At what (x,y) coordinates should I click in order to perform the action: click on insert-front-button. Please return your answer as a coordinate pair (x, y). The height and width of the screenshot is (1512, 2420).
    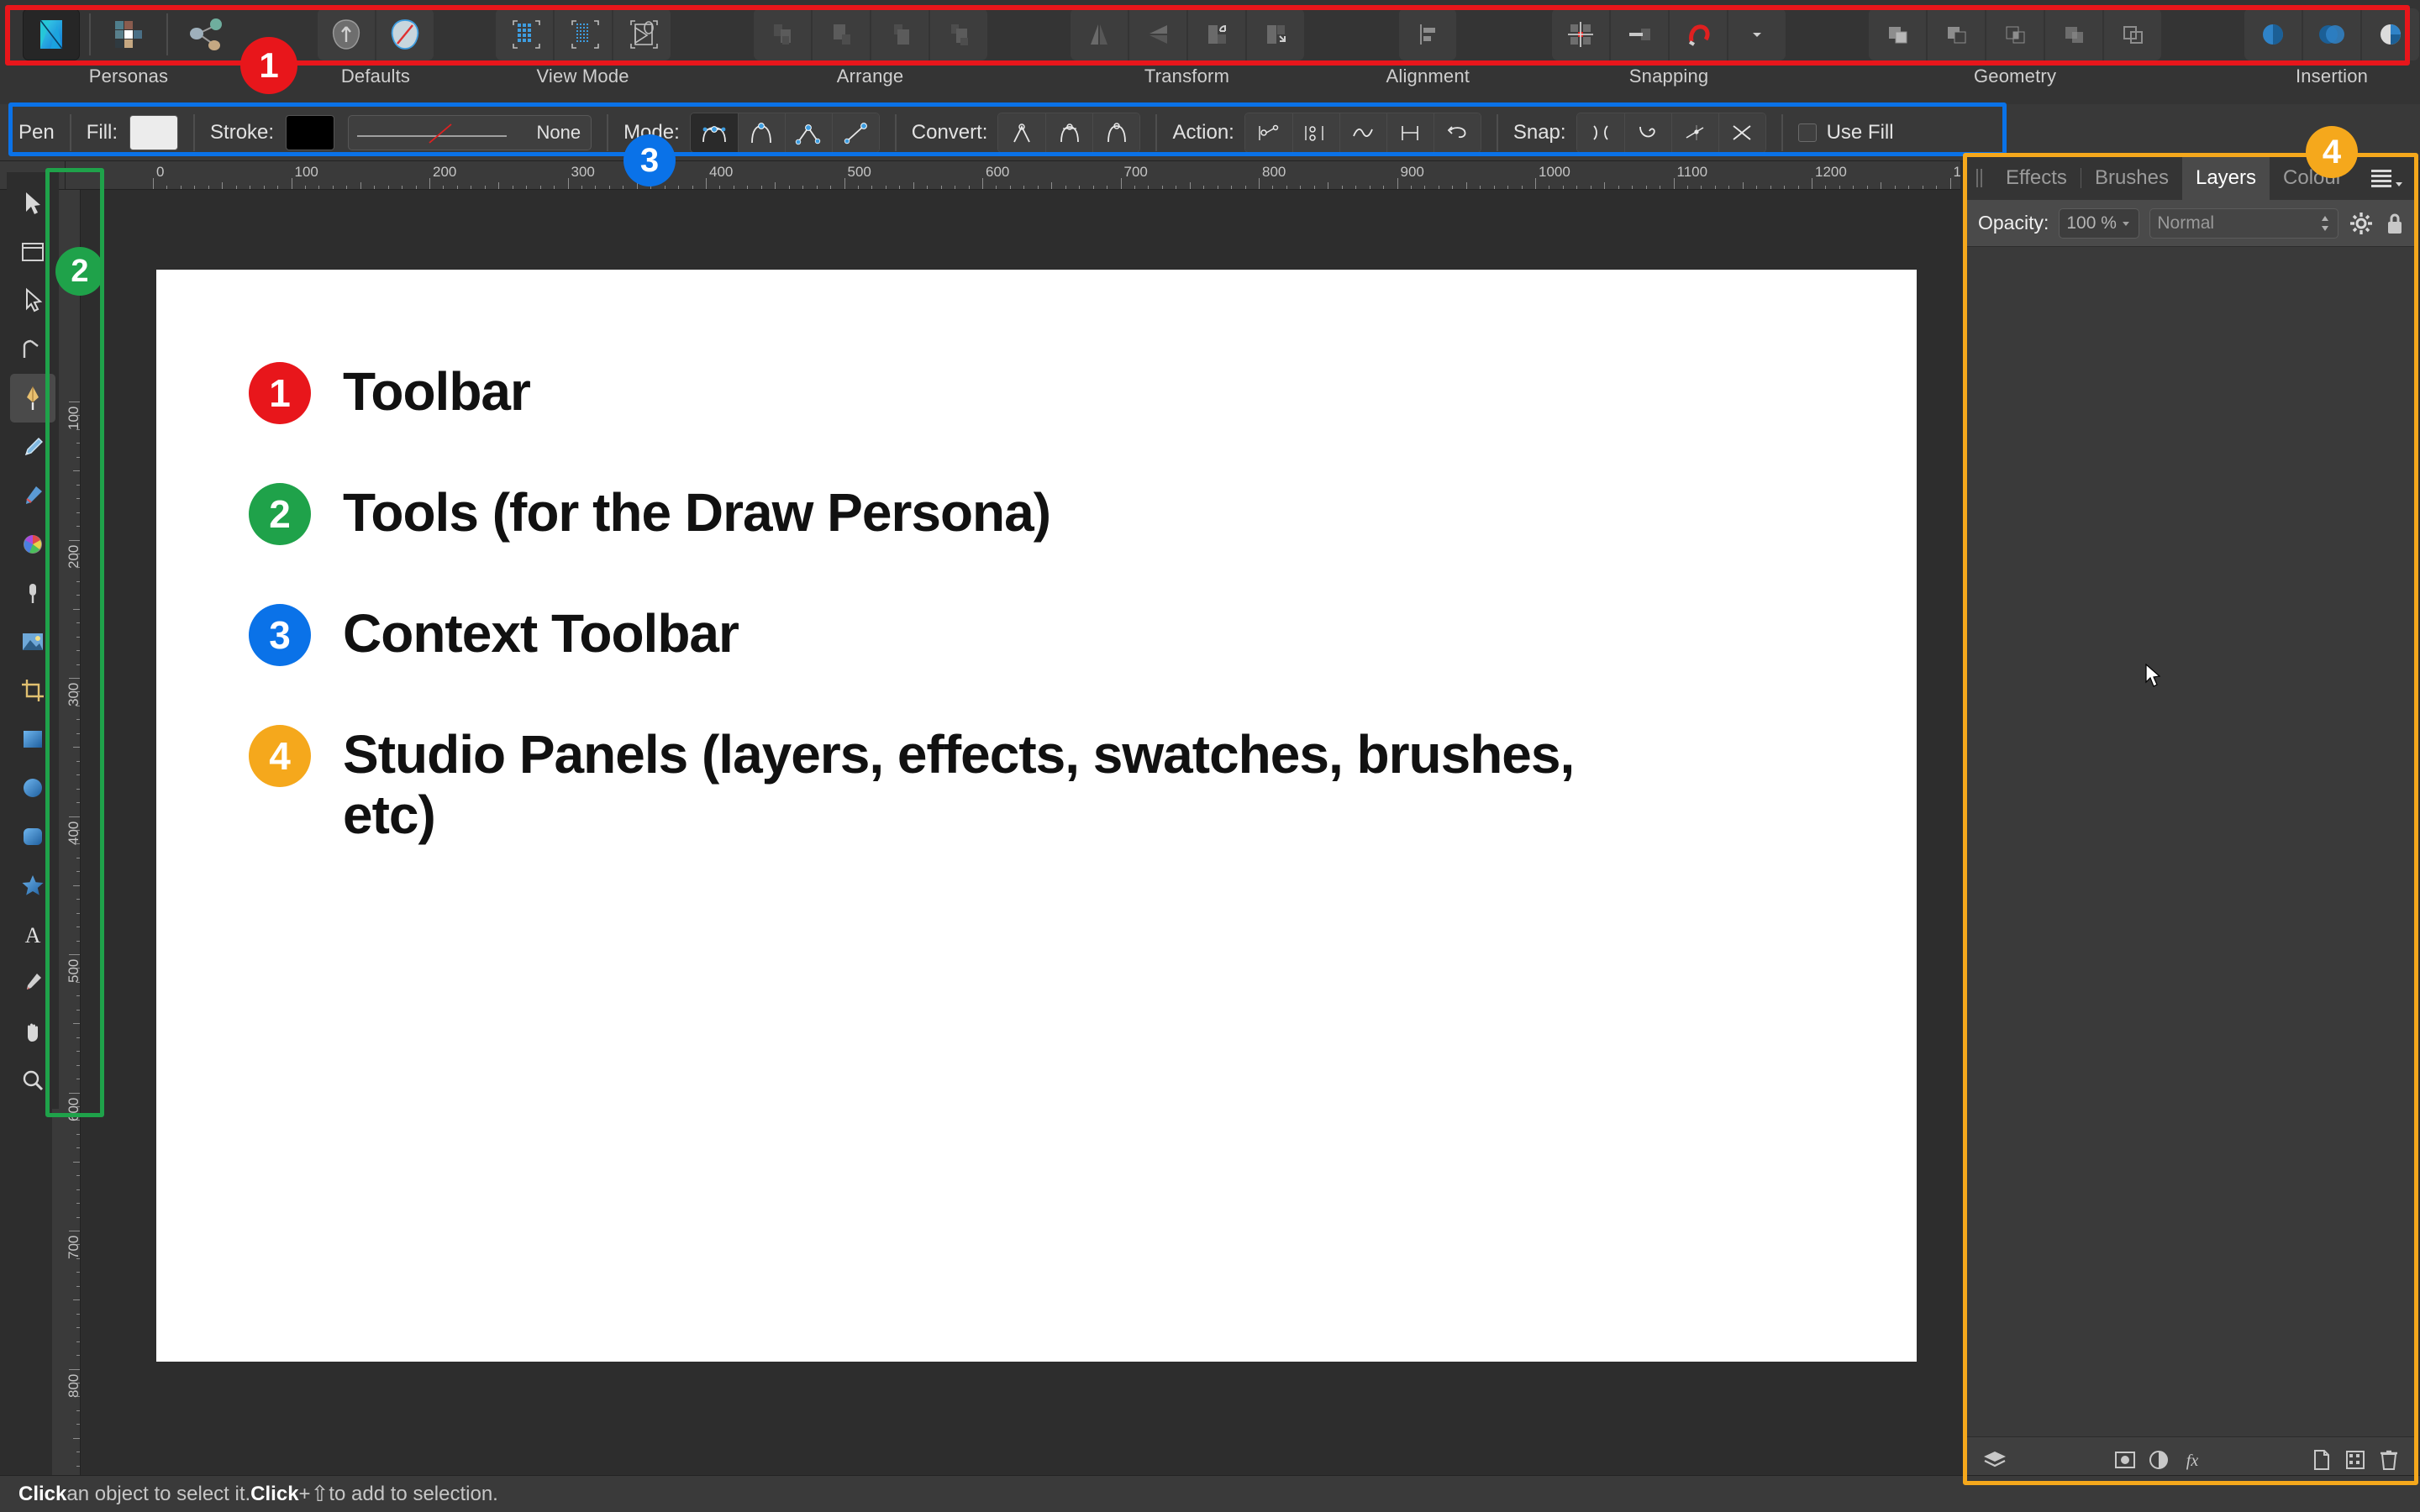
    Looking at the image, I should click on (2391, 34).